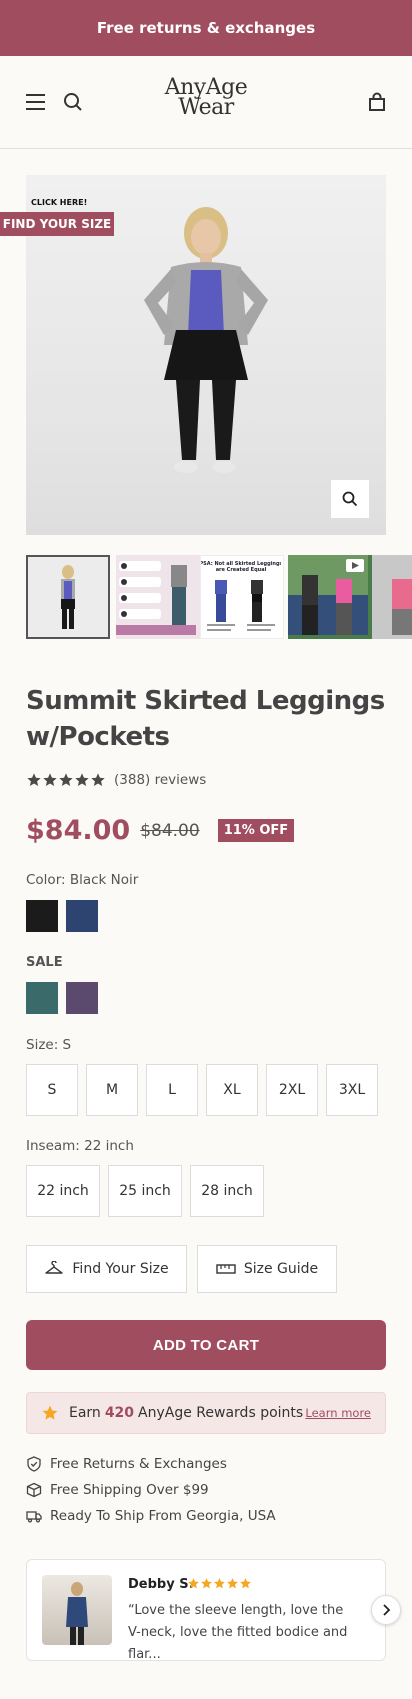 The image size is (412, 1699). I want to click on find-size-hint: CLICK HERE!, so click(59, 202).